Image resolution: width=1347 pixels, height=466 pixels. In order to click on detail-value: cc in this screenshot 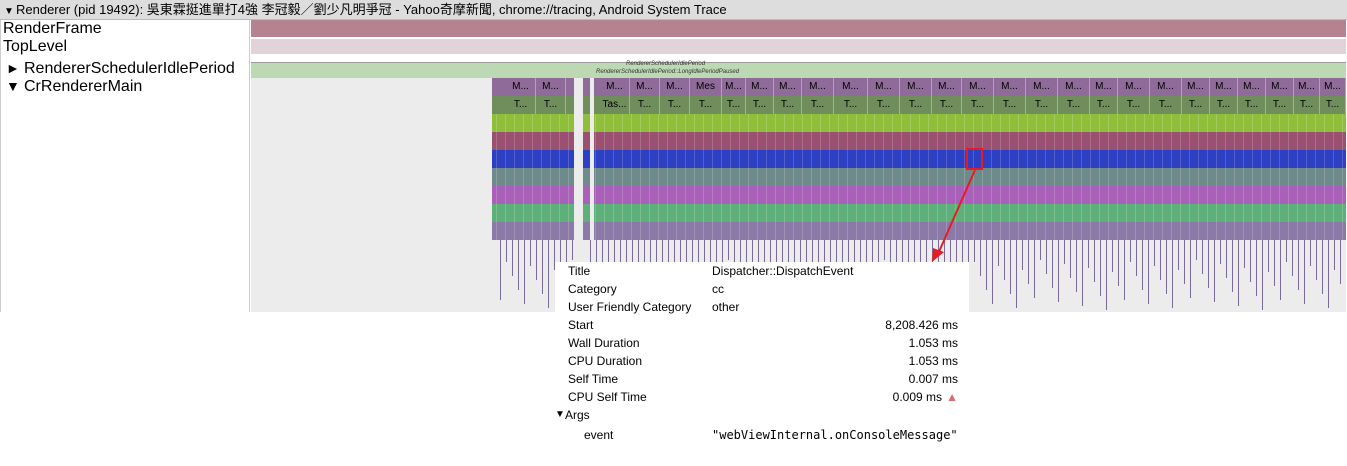, I will do `click(718, 289)`.